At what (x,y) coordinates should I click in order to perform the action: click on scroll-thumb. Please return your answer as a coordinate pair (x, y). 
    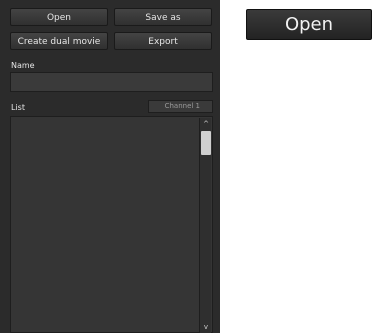
    Looking at the image, I should click on (206, 143).